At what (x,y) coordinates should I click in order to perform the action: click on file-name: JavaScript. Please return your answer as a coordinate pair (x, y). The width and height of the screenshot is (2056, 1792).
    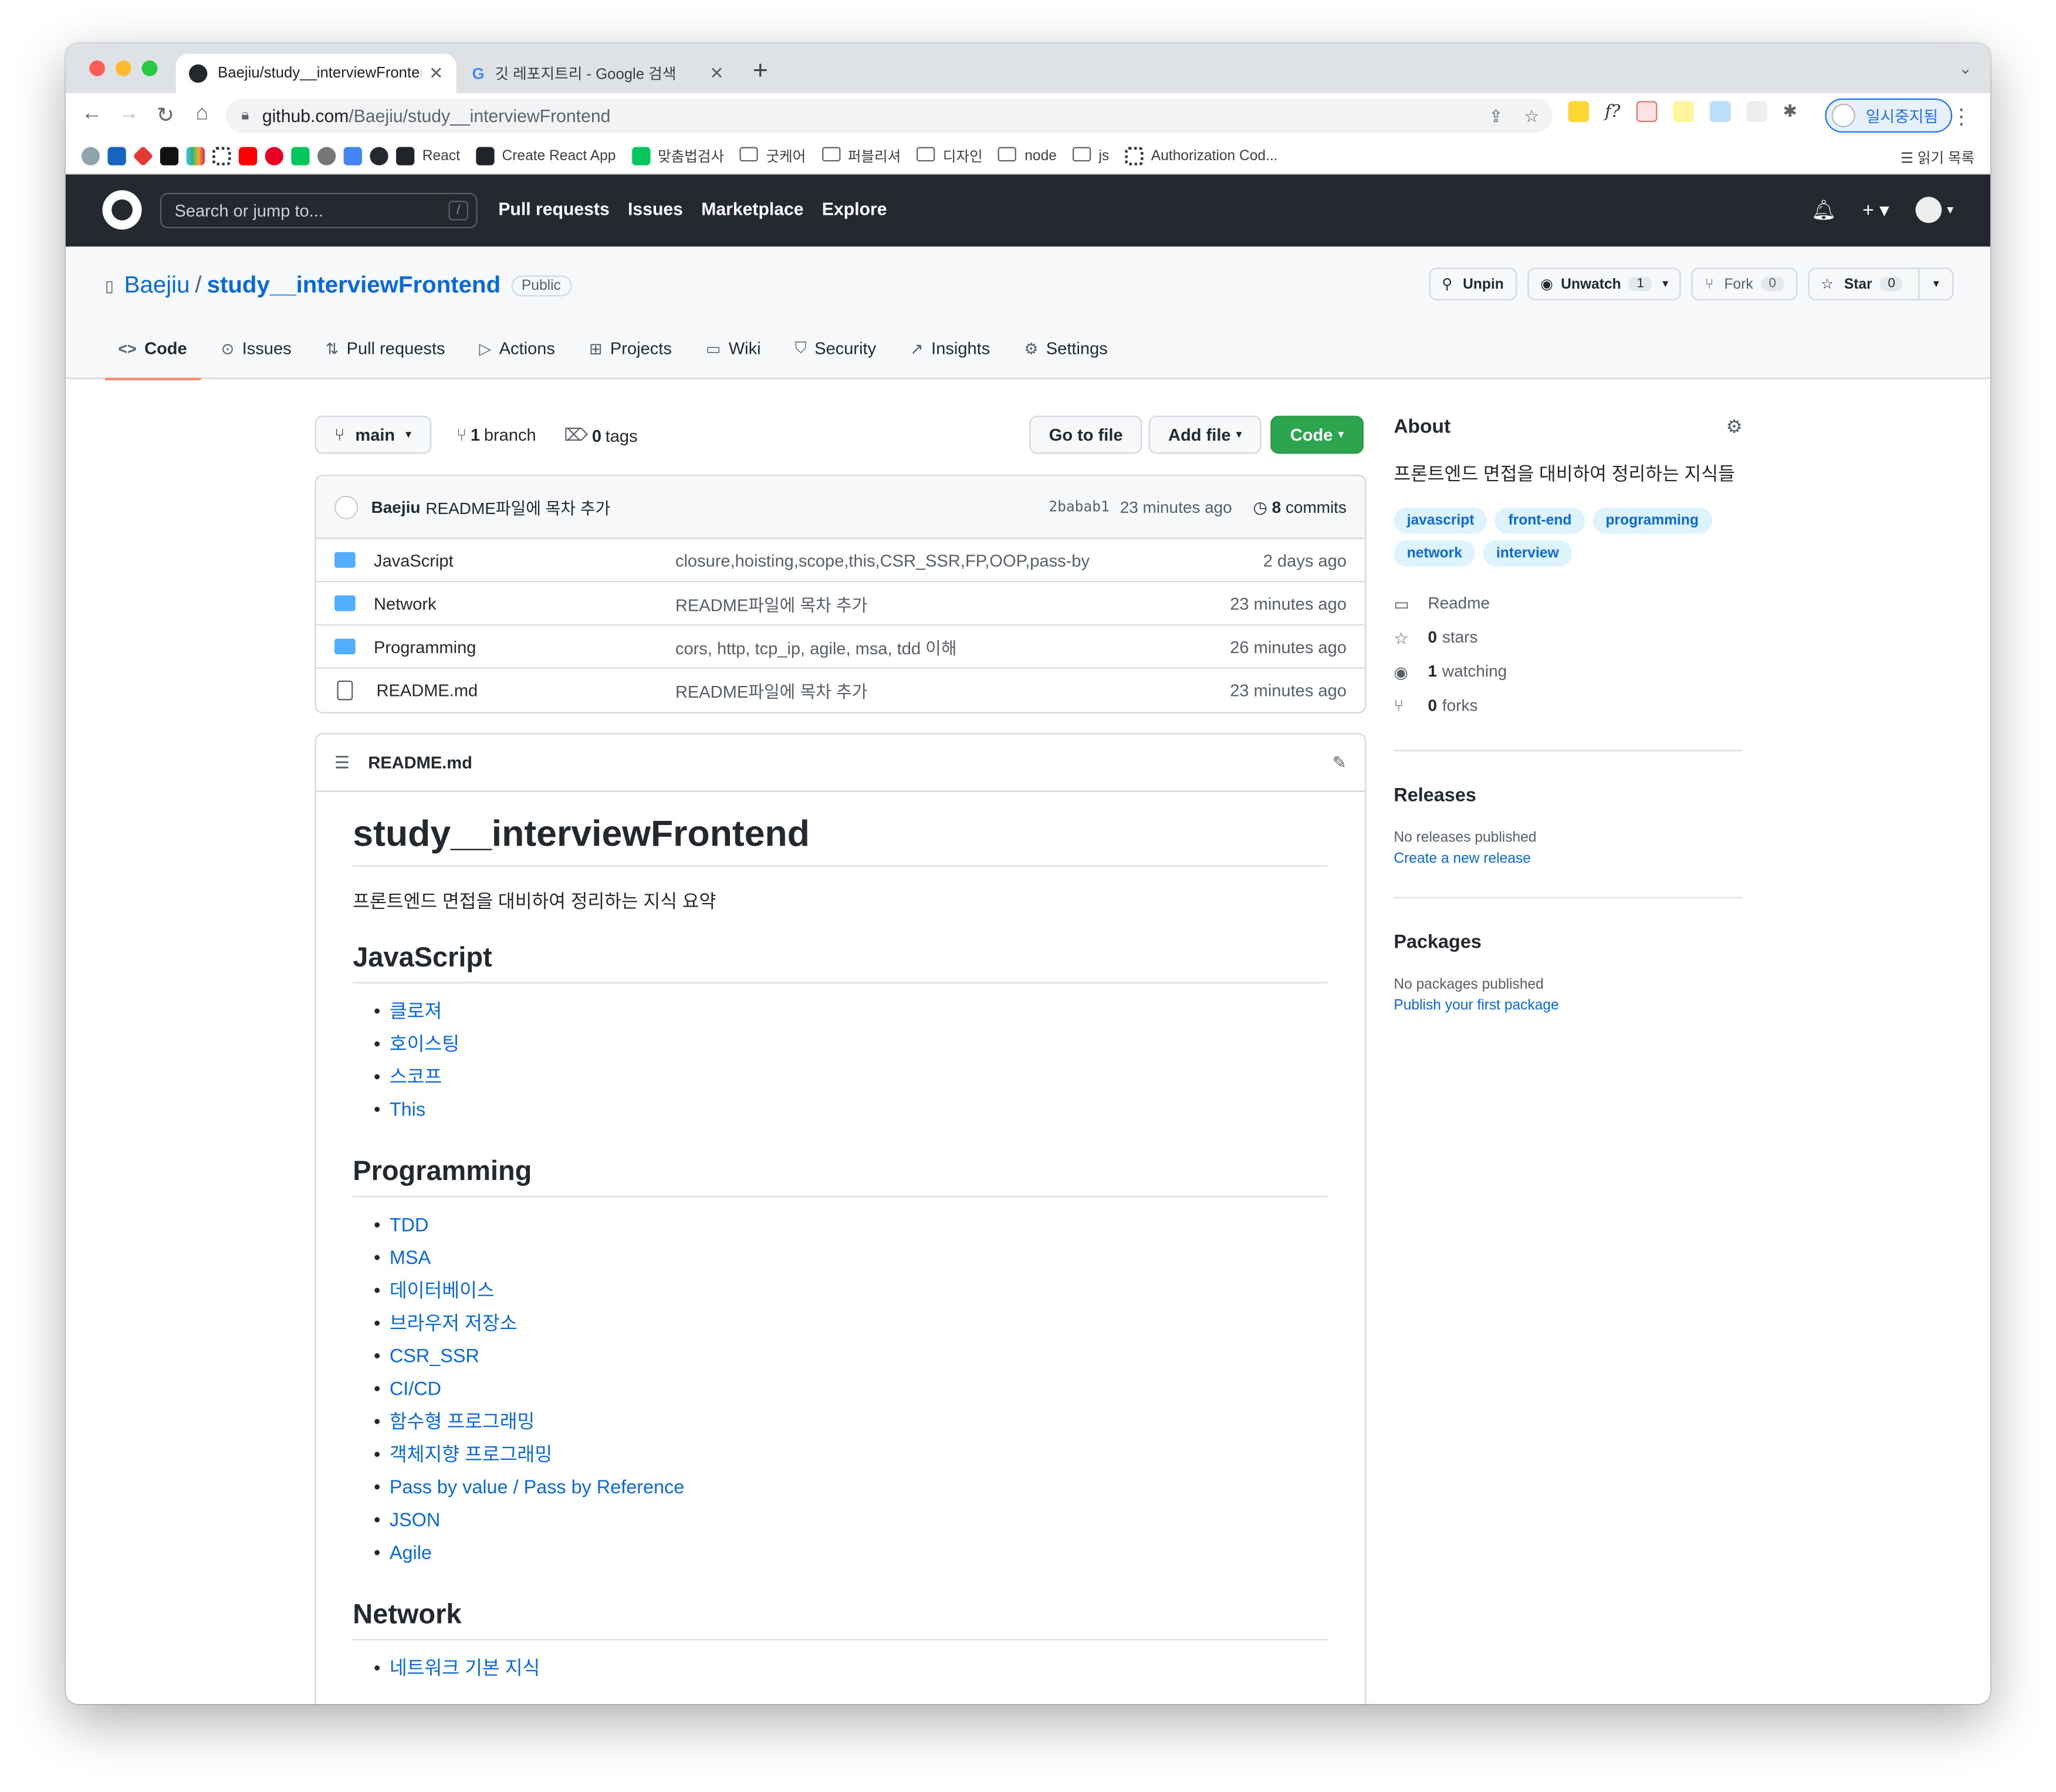
    Looking at the image, I should click on (524, 560).